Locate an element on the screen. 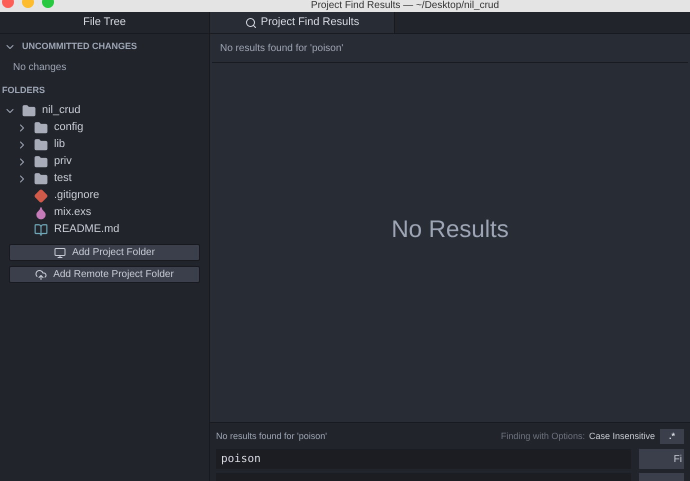 The width and height of the screenshot is (690, 481). tree-item: README.md is located at coordinates (104, 229).